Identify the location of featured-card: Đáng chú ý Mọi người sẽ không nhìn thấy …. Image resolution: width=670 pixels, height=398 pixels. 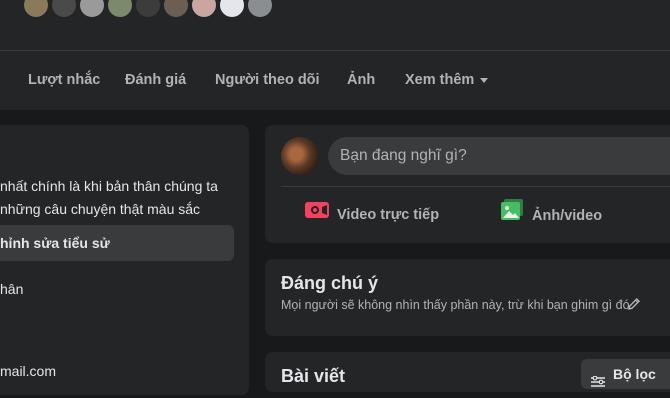
(467, 297).